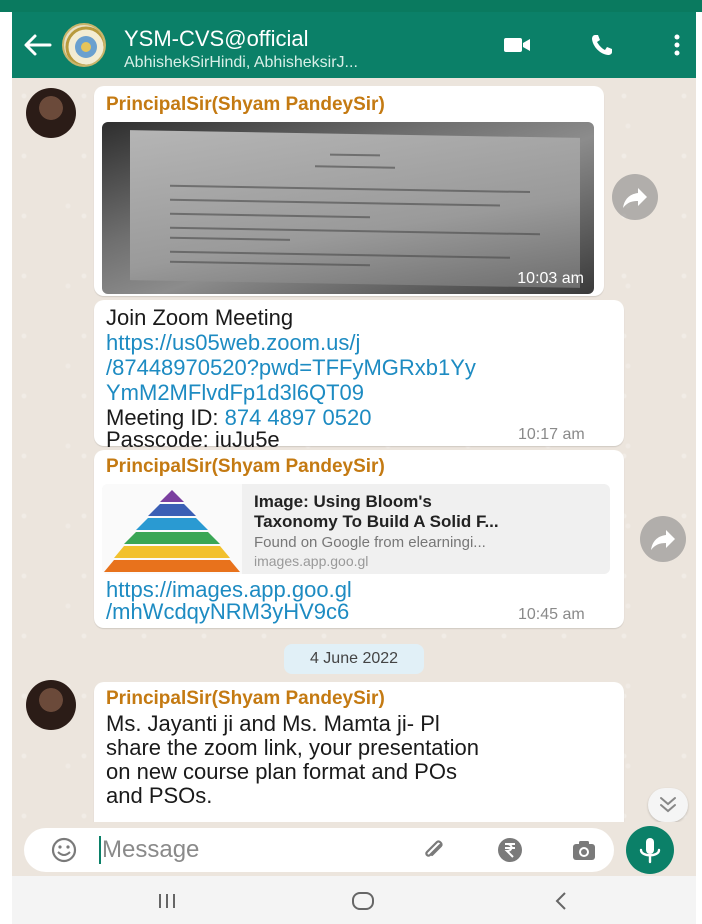  What do you see at coordinates (292, 747) in the screenshot?
I see `message-text: share the zoom link, your presentation` at bounding box center [292, 747].